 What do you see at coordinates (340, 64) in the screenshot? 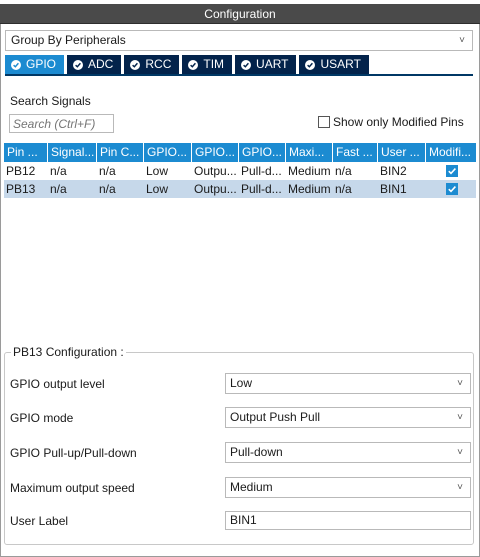
I see `tab-label: USART` at bounding box center [340, 64].